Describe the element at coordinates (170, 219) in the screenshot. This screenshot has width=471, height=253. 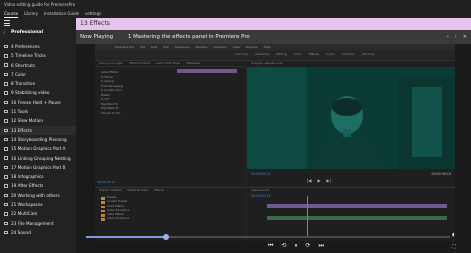
I see `project-folder-row: Video Transitions` at that location.